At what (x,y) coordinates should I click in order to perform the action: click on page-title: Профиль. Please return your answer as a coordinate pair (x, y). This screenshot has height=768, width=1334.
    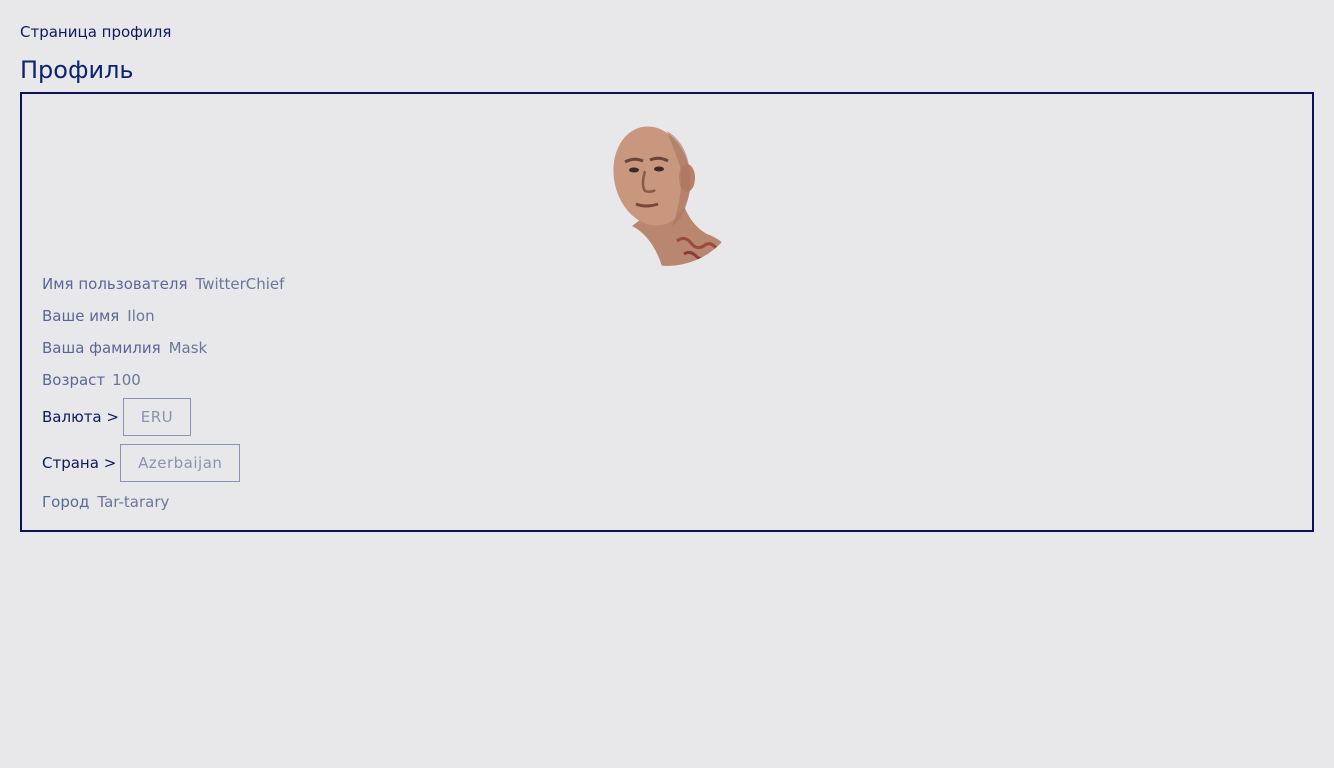
    Looking at the image, I should click on (77, 70).